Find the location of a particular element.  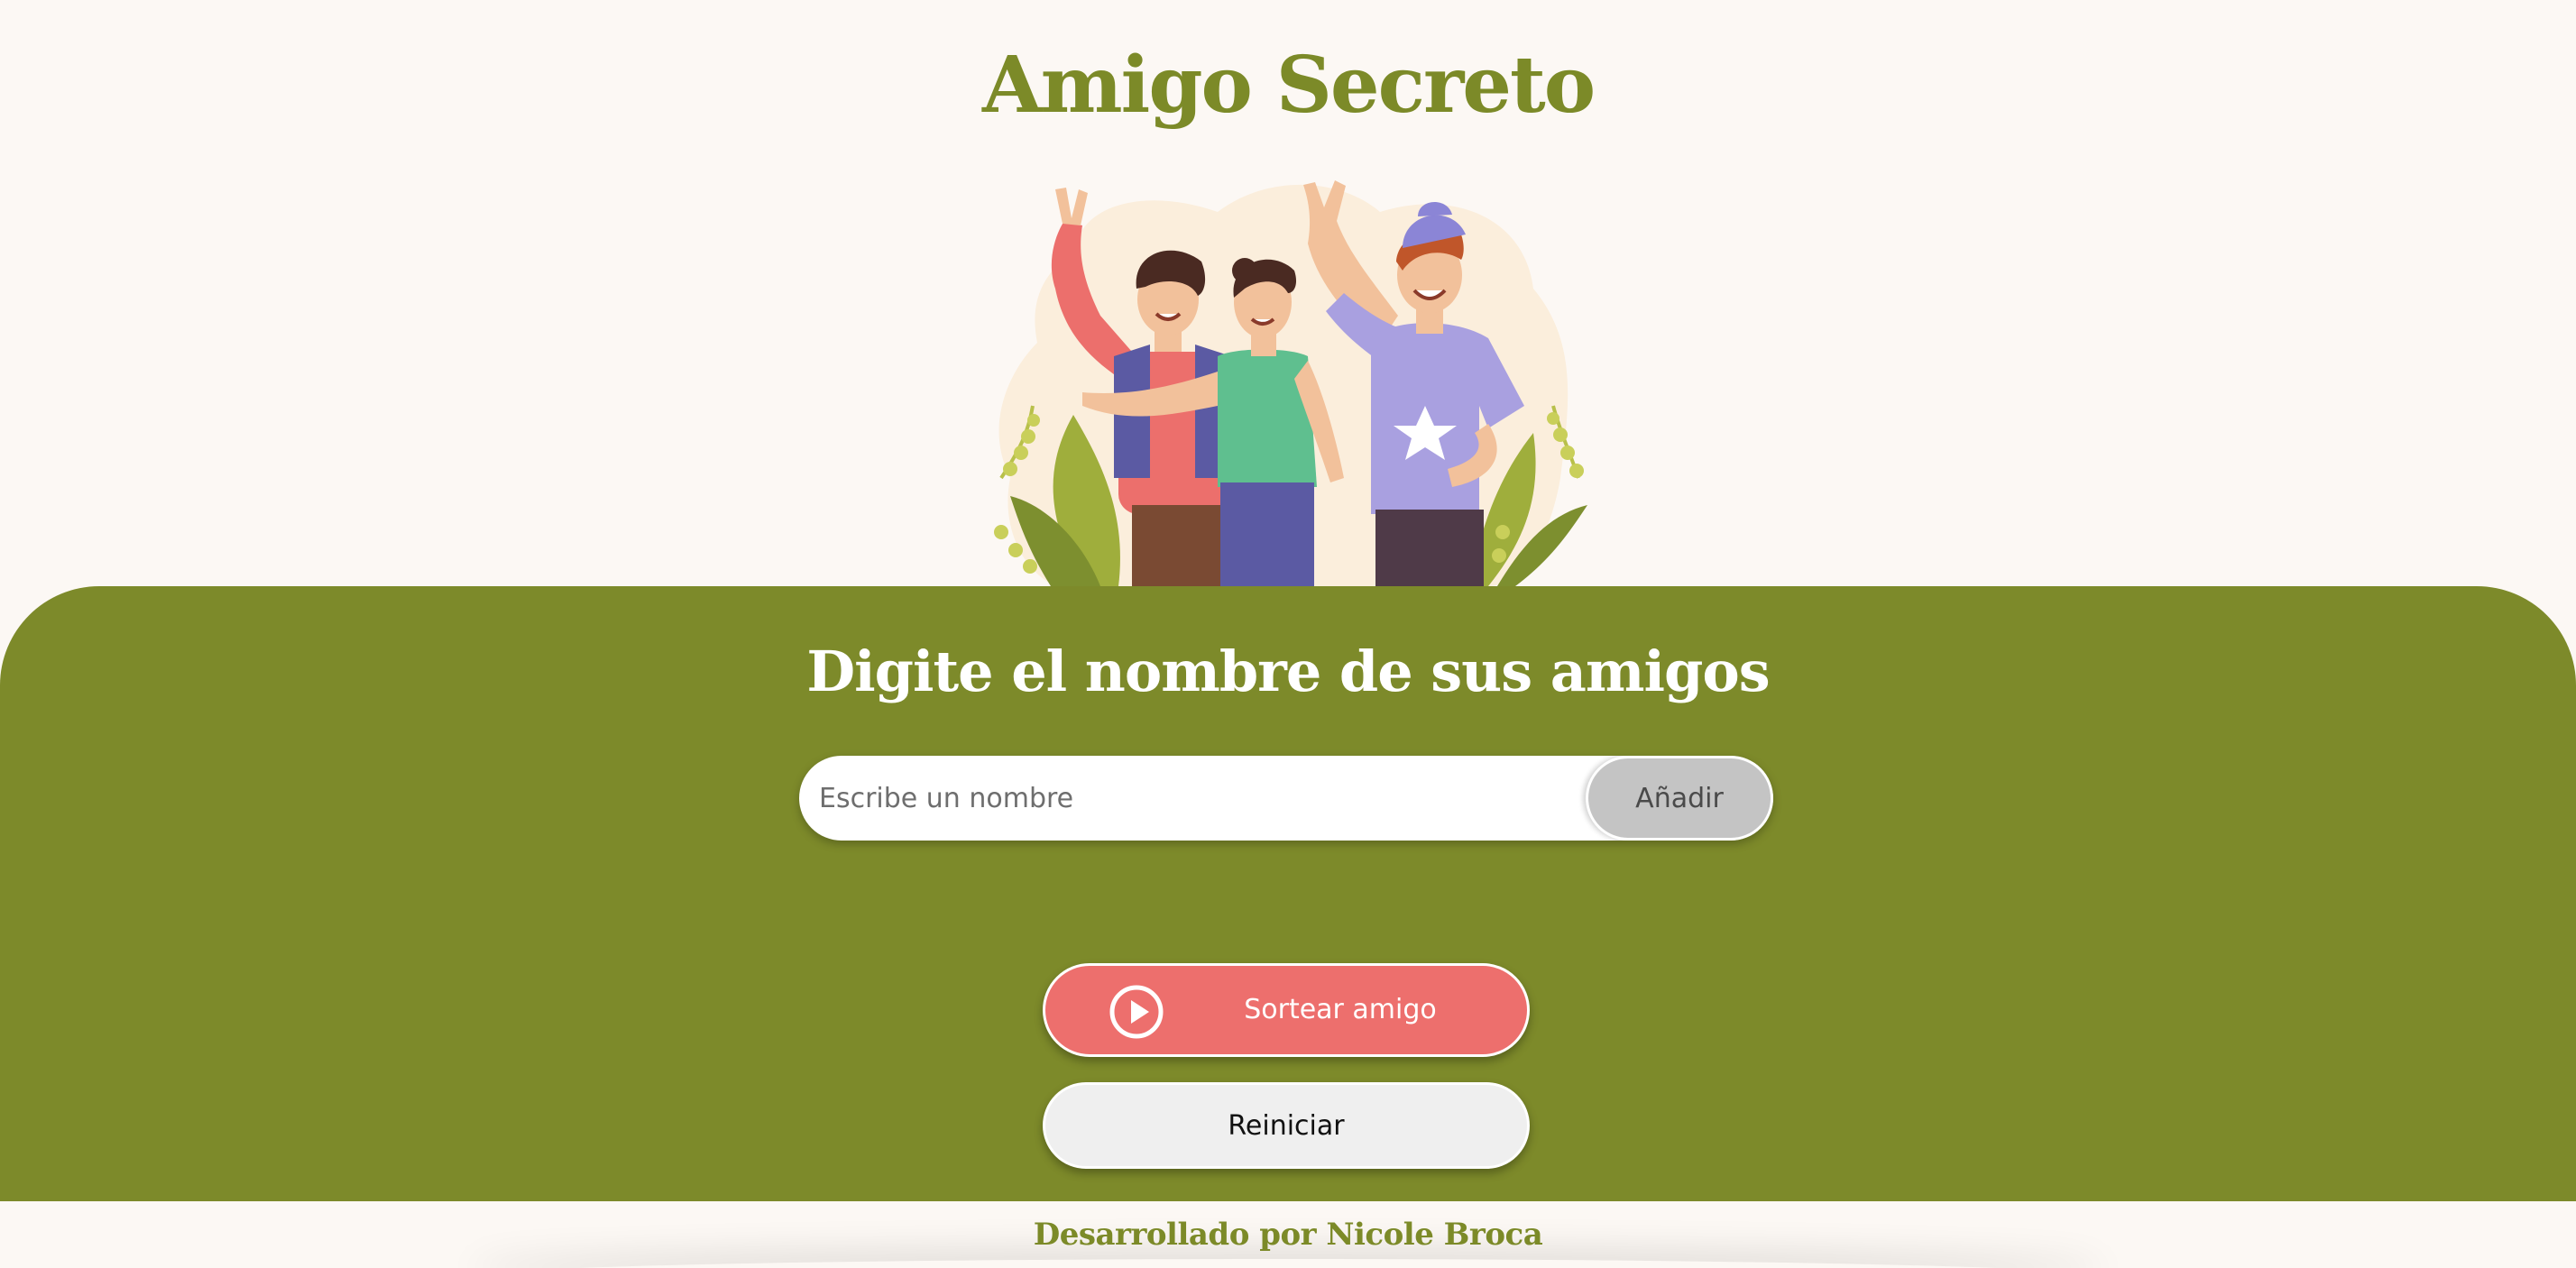

draw-button-label: Sortear amigo is located at coordinates (1340, 1009).